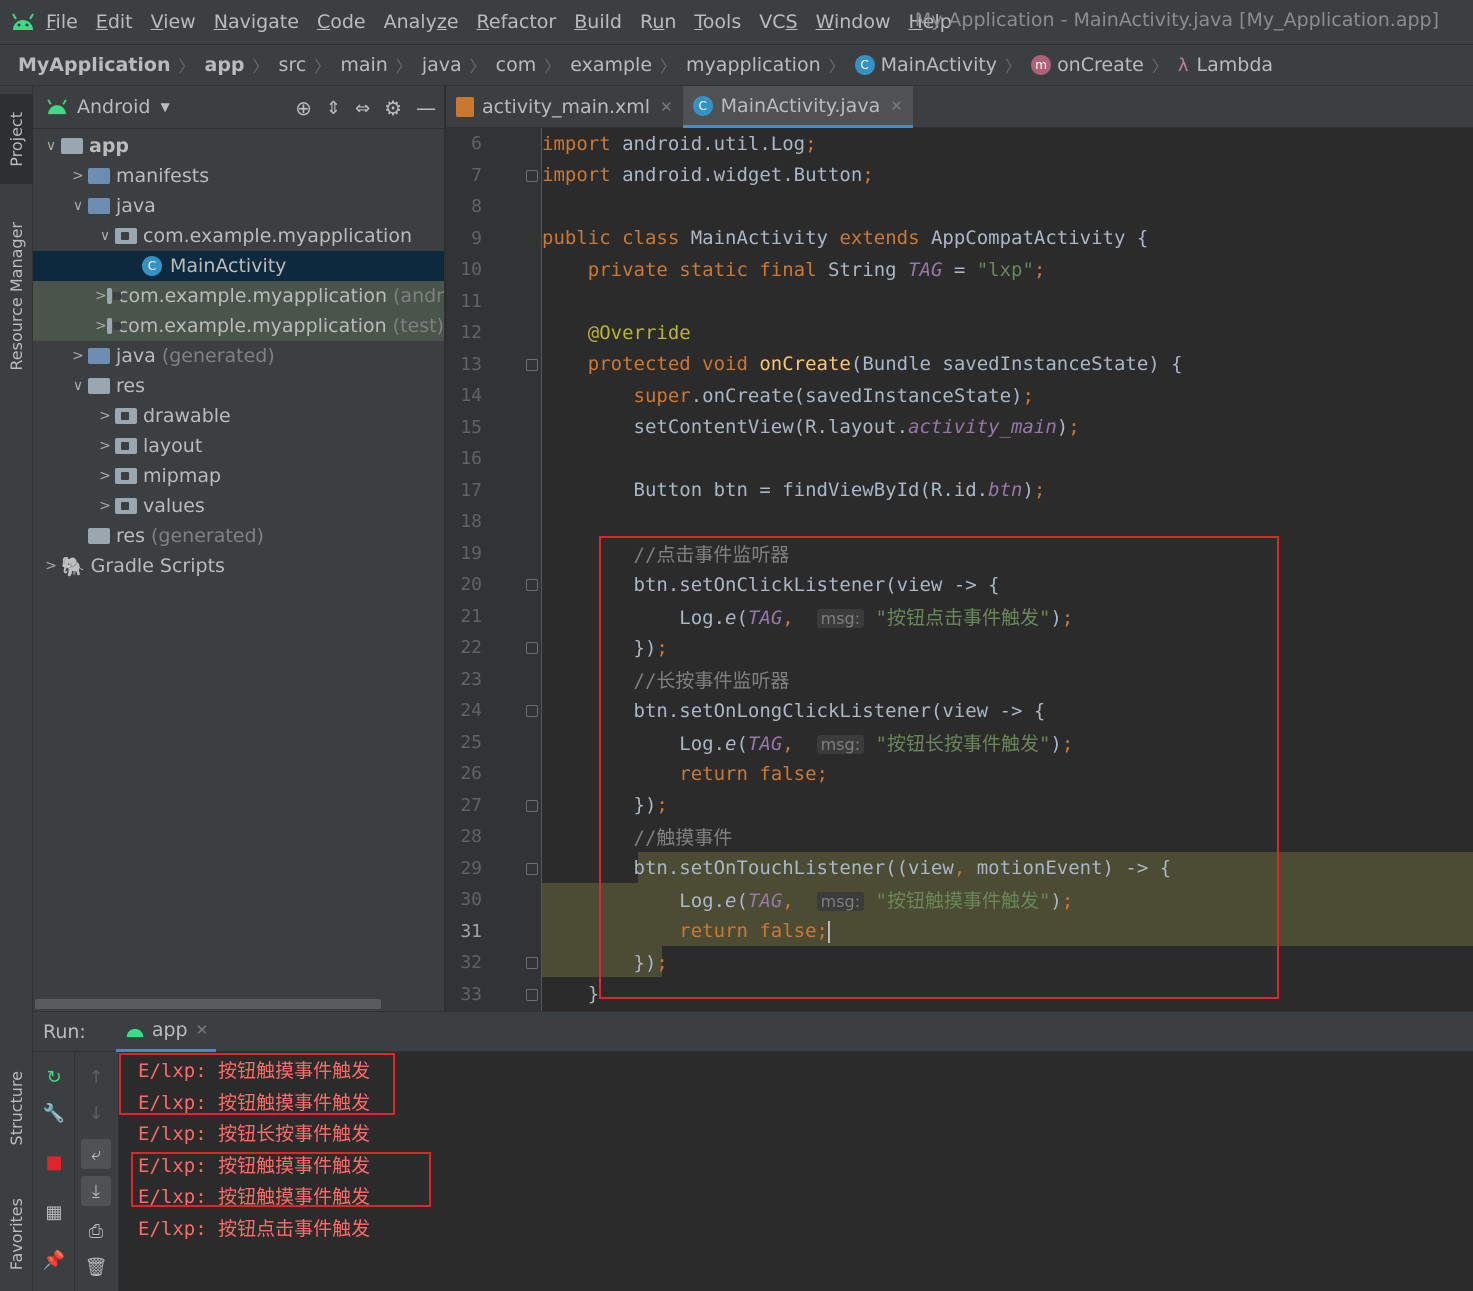  I want to click on tree-item: > java (generated), so click(238, 356).